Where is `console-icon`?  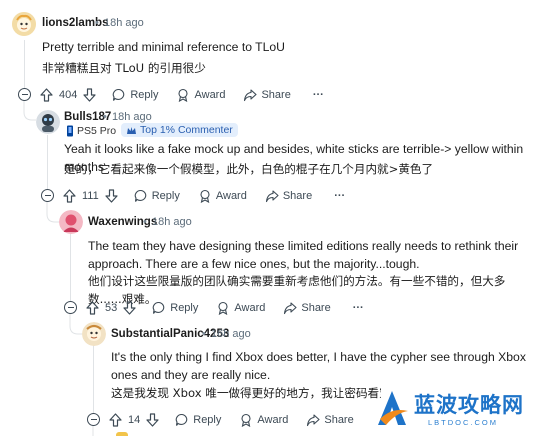
console-icon is located at coordinates (70, 131).